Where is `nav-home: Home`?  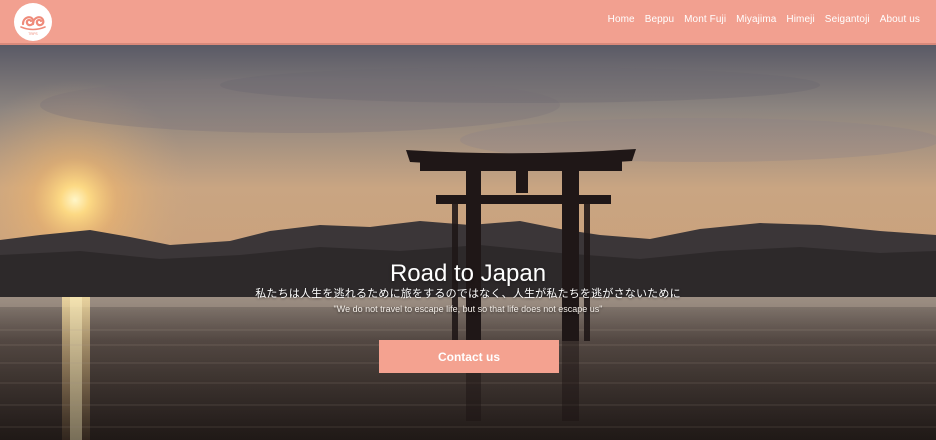 nav-home: Home is located at coordinates (621, 19).